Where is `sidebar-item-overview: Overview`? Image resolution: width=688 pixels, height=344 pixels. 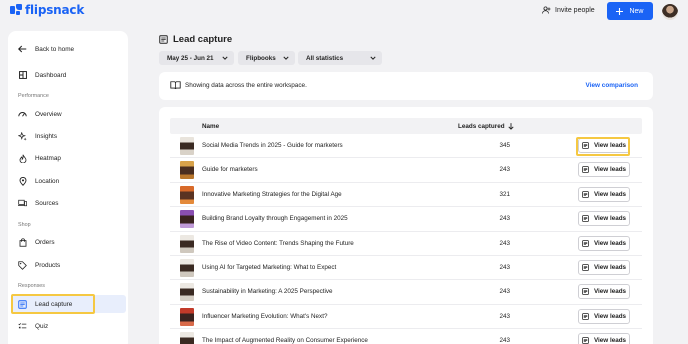
sidebar-item-overview: Overview is located at coordinates (40, 114).